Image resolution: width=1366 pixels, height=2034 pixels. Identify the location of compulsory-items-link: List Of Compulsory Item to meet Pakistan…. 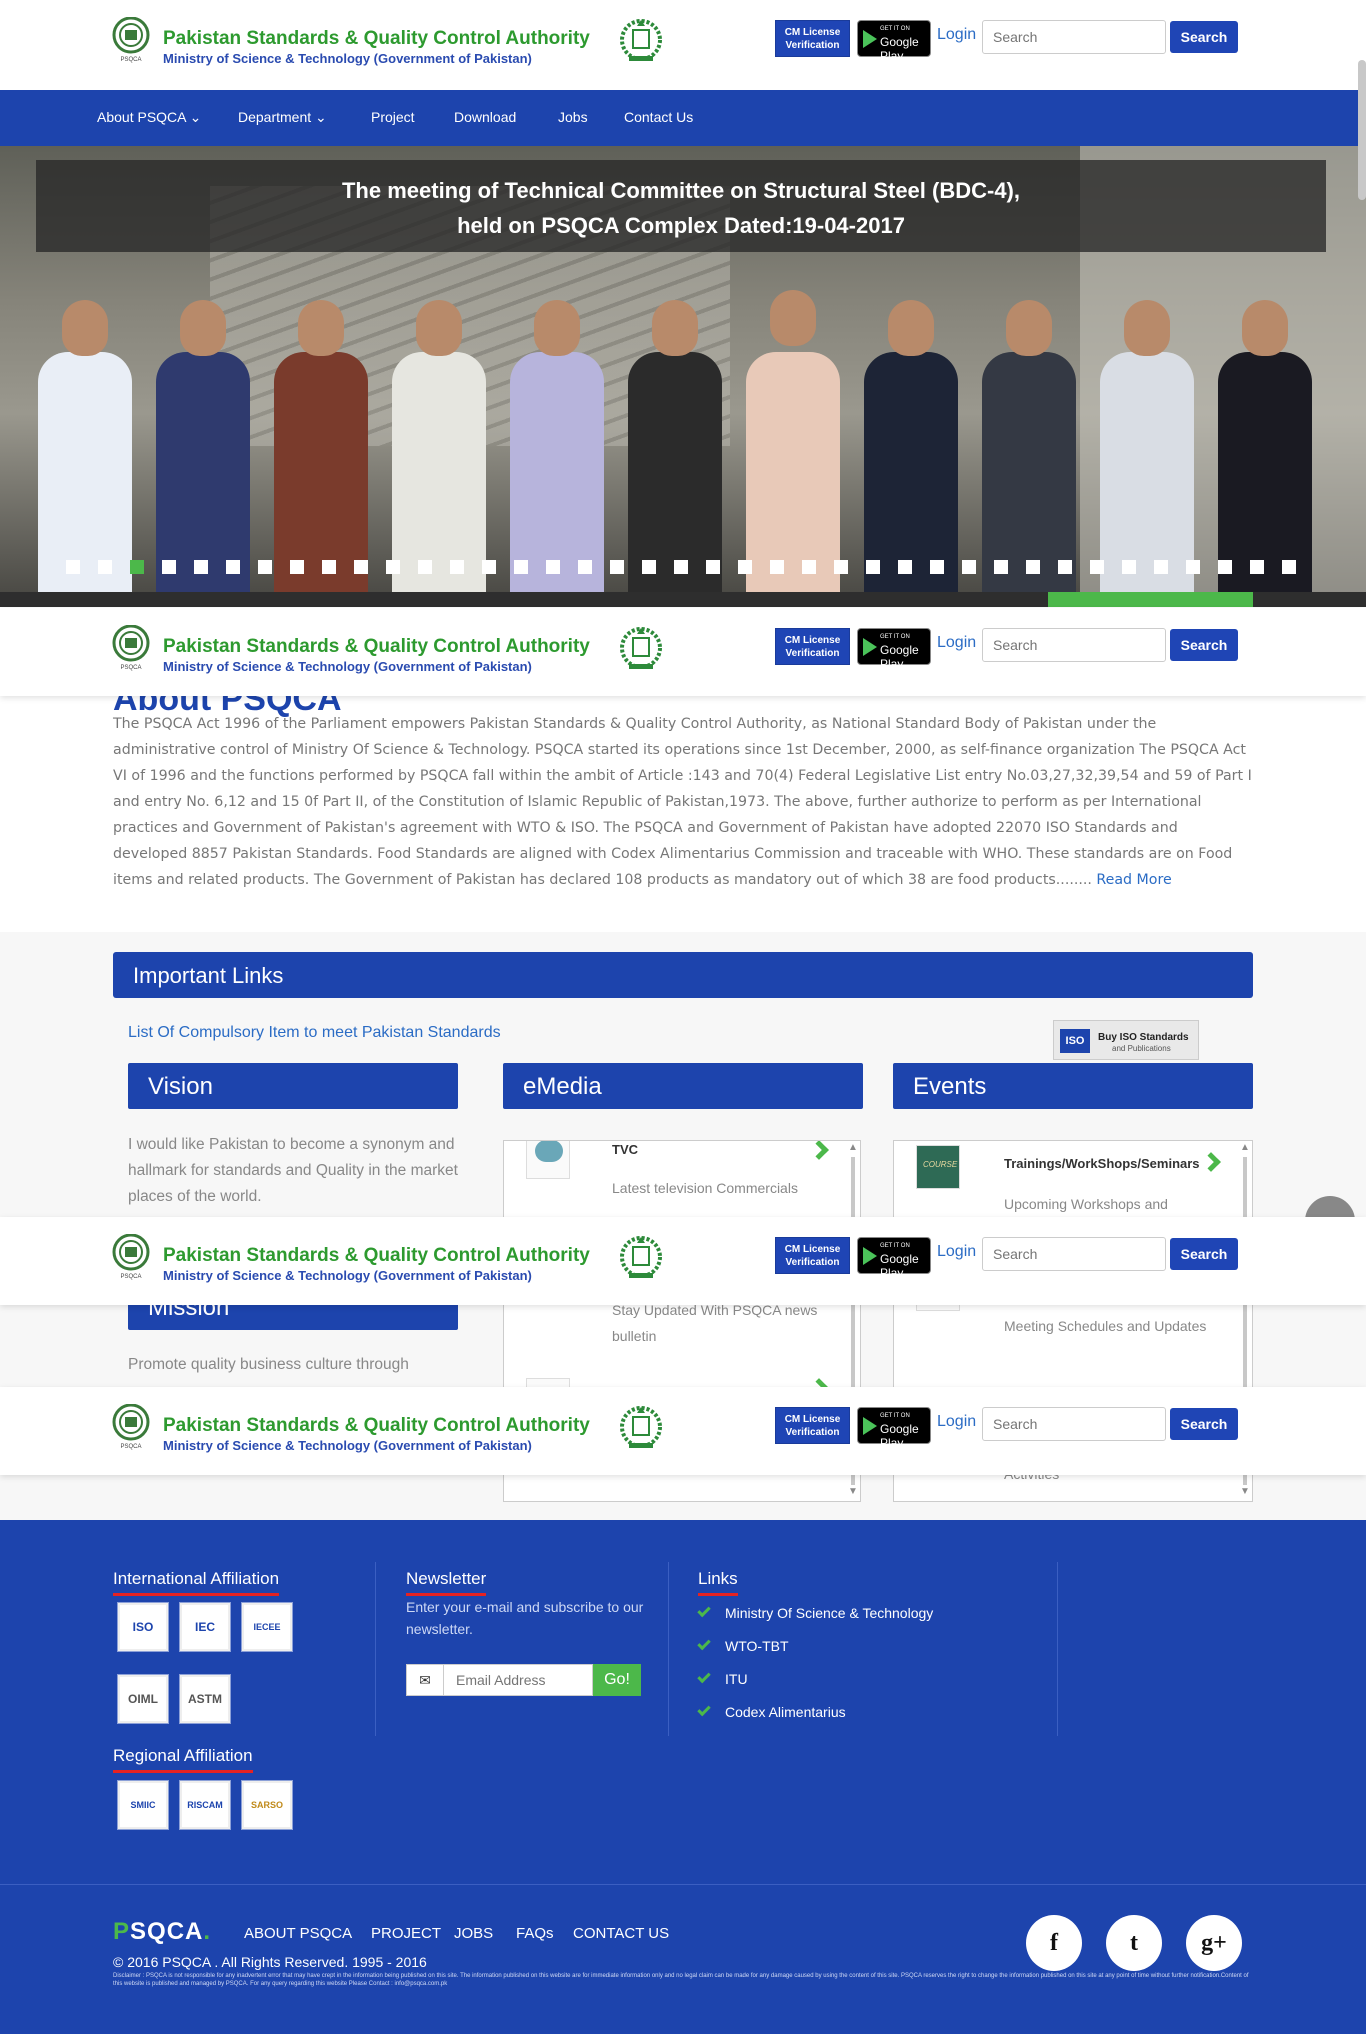
(314, 1033).